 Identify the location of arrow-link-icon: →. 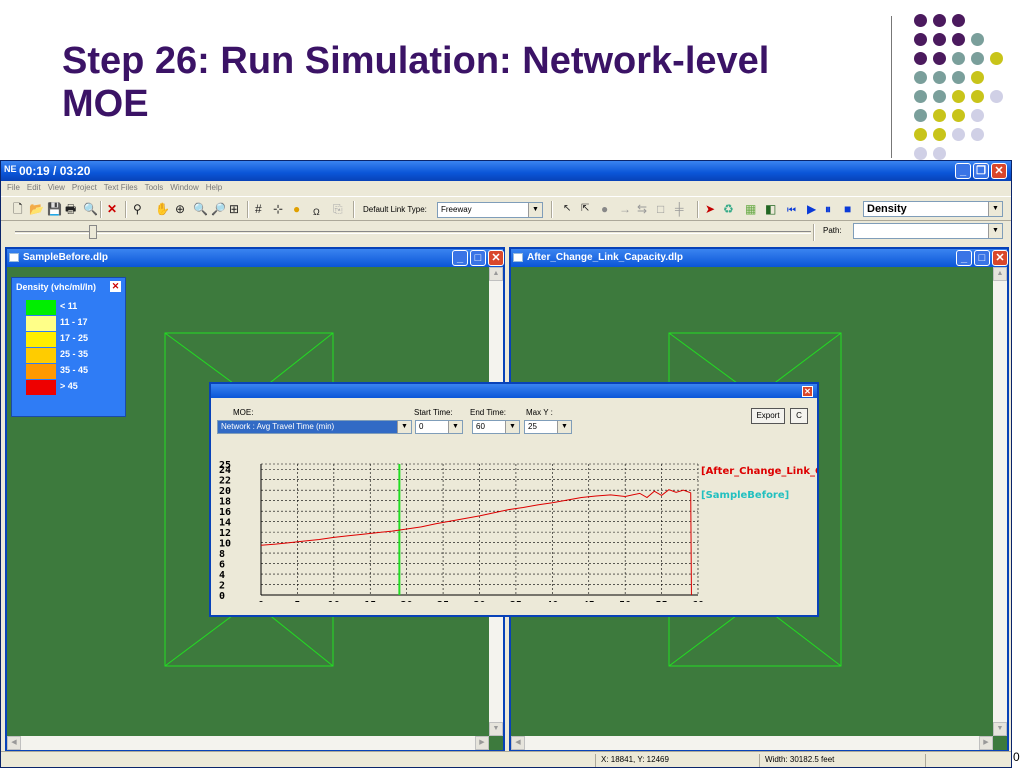
(625, 209).